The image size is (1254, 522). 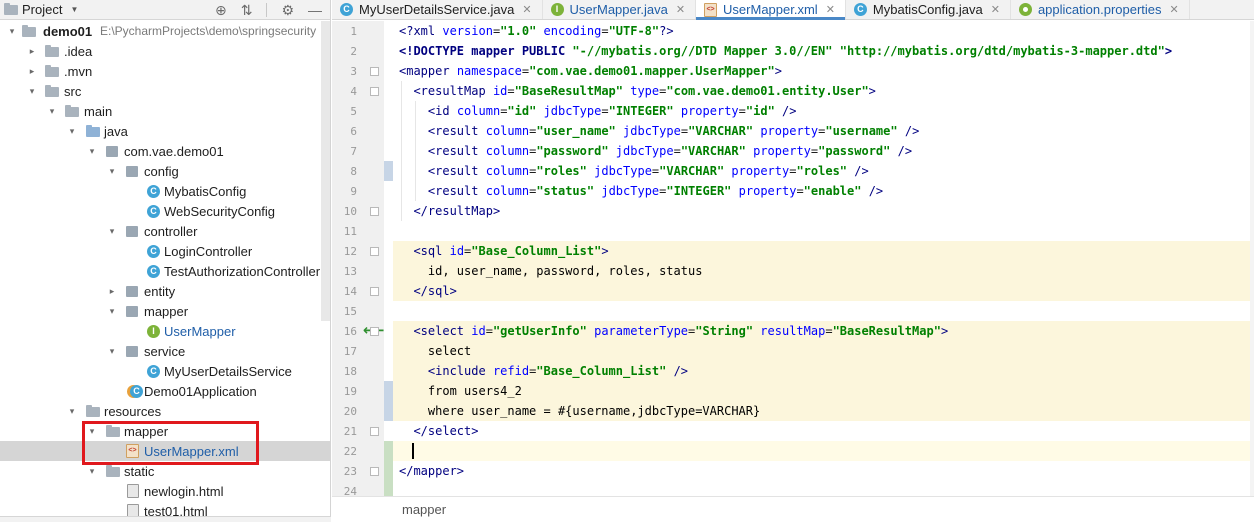 What do you see at coordinates (93, 131) in the screenshot?
I see `source-folder-icon` at bounding box center [93, 131].